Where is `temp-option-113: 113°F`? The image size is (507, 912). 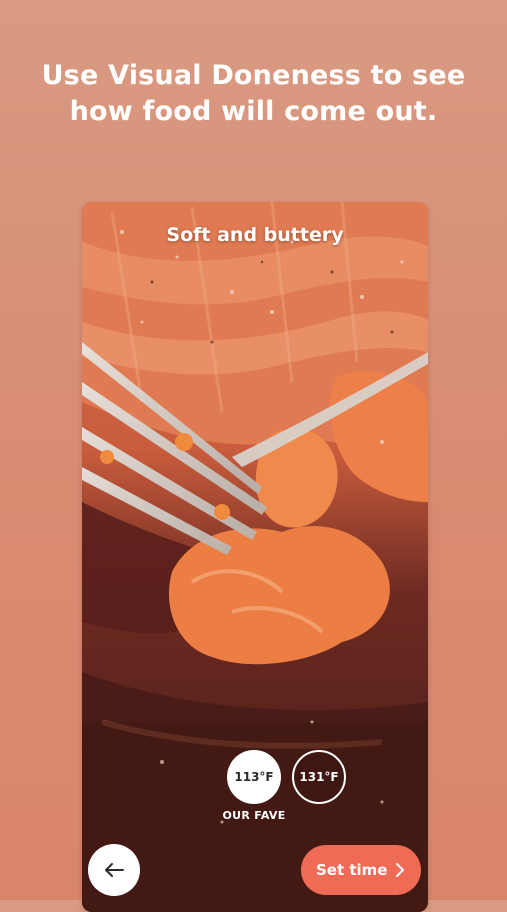 temp-option-113: 113°F is located at coordinates (254, 777).